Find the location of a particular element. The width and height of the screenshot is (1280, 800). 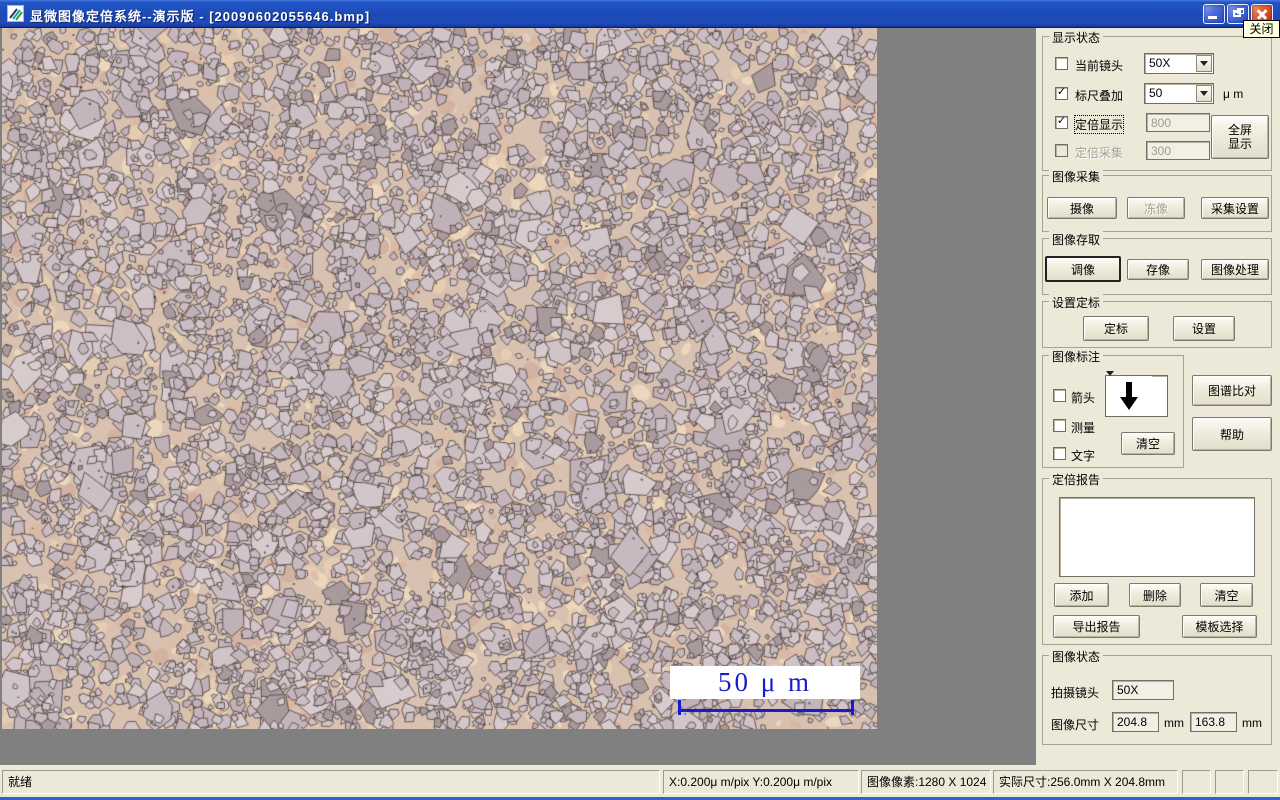

status-ready: 就绪 is located at coordinates (331, 782).